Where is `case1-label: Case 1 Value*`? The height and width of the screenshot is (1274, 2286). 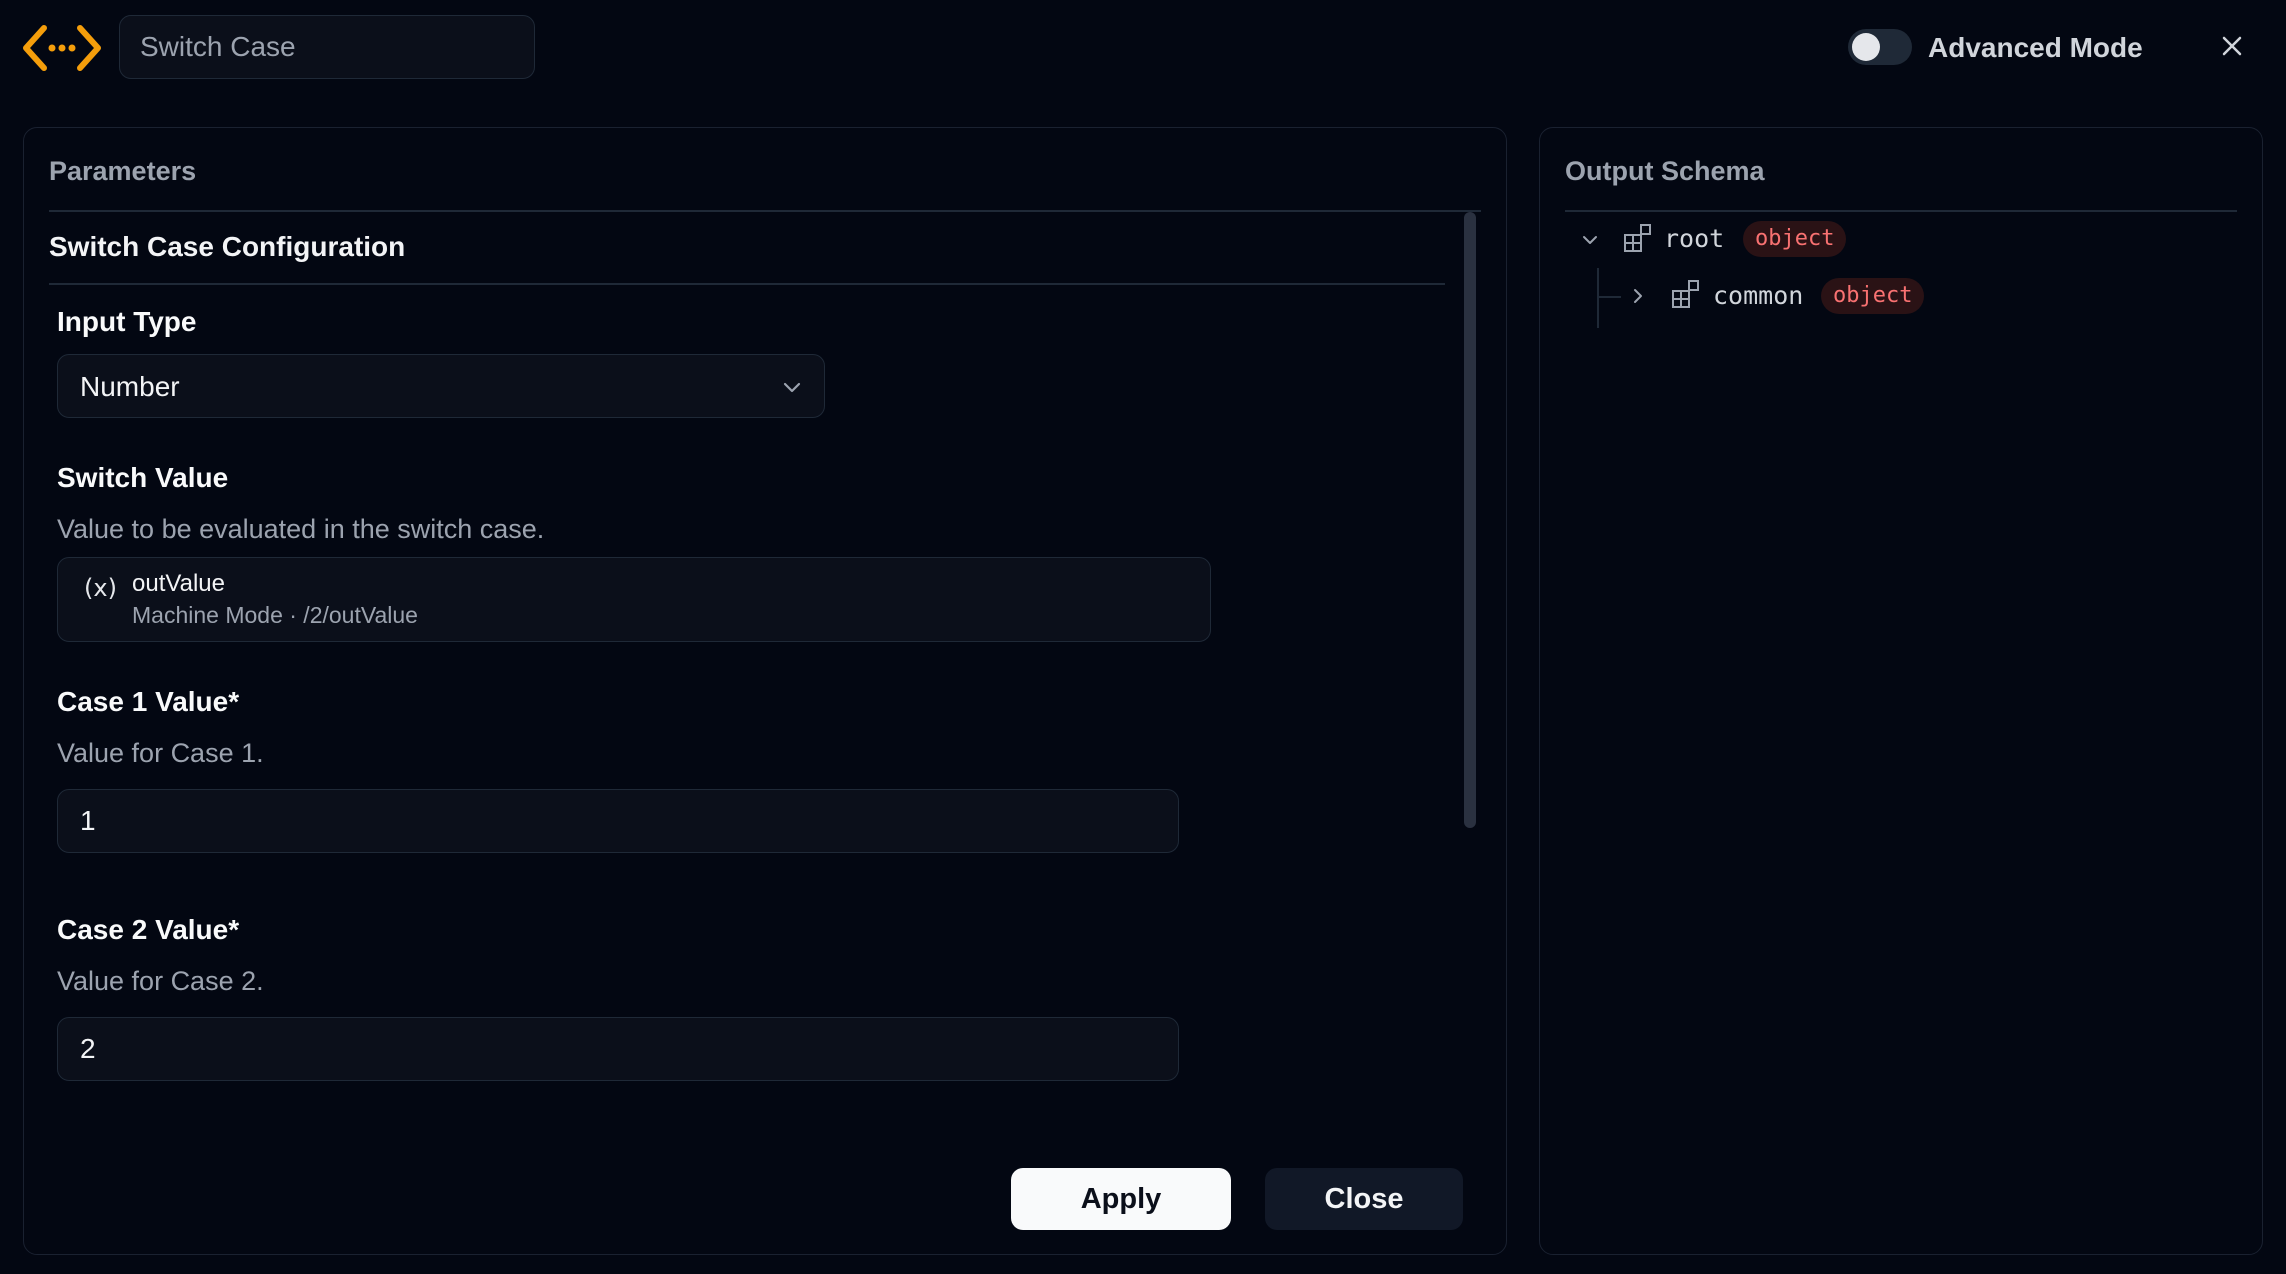
case1-label: Case 1 Value* is located at coordinates (148, 701).